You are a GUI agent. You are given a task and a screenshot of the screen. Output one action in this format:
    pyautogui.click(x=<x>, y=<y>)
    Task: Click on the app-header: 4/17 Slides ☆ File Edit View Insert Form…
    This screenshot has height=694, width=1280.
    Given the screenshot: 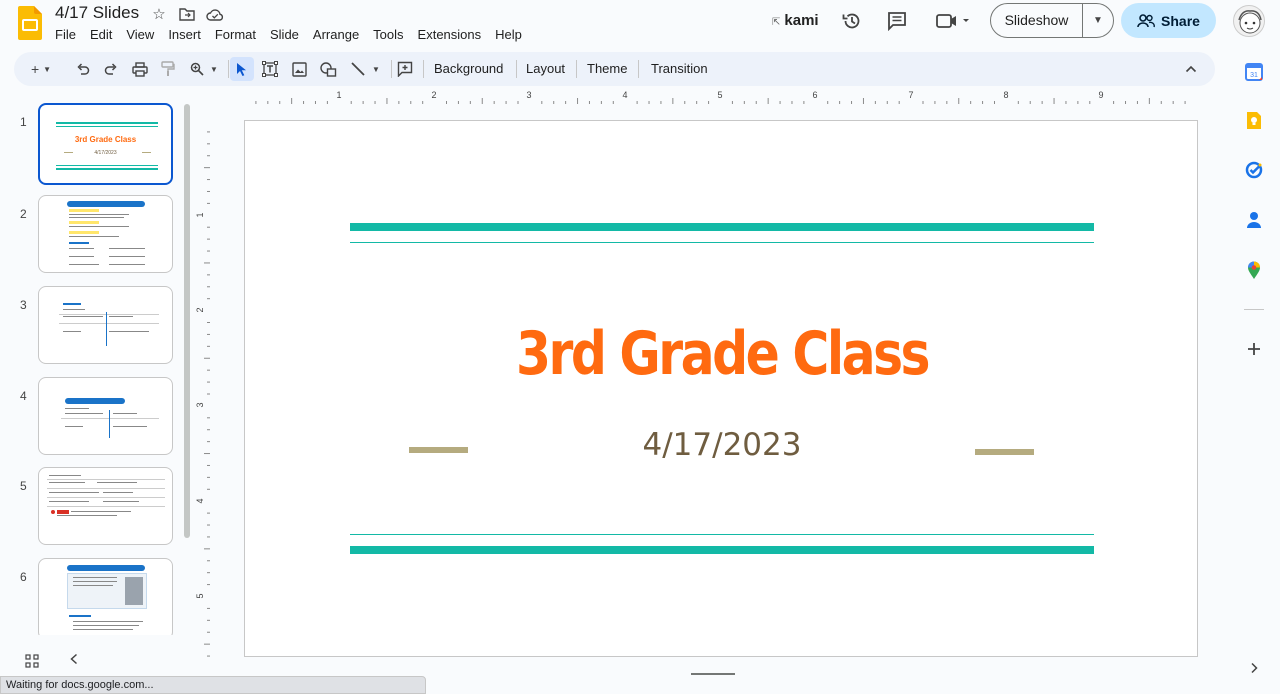 What is the action you would take?
    pyautogui.click(x=640, y=25)
    